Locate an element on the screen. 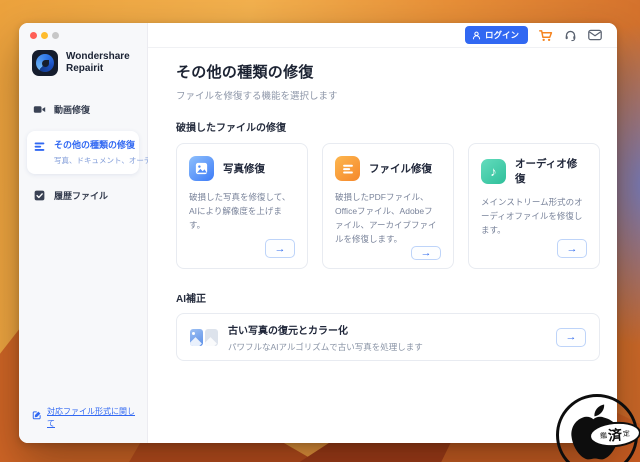 This screenshot has width=640, height=462. photo-thumb-blue is located at coordinates (196, 337).